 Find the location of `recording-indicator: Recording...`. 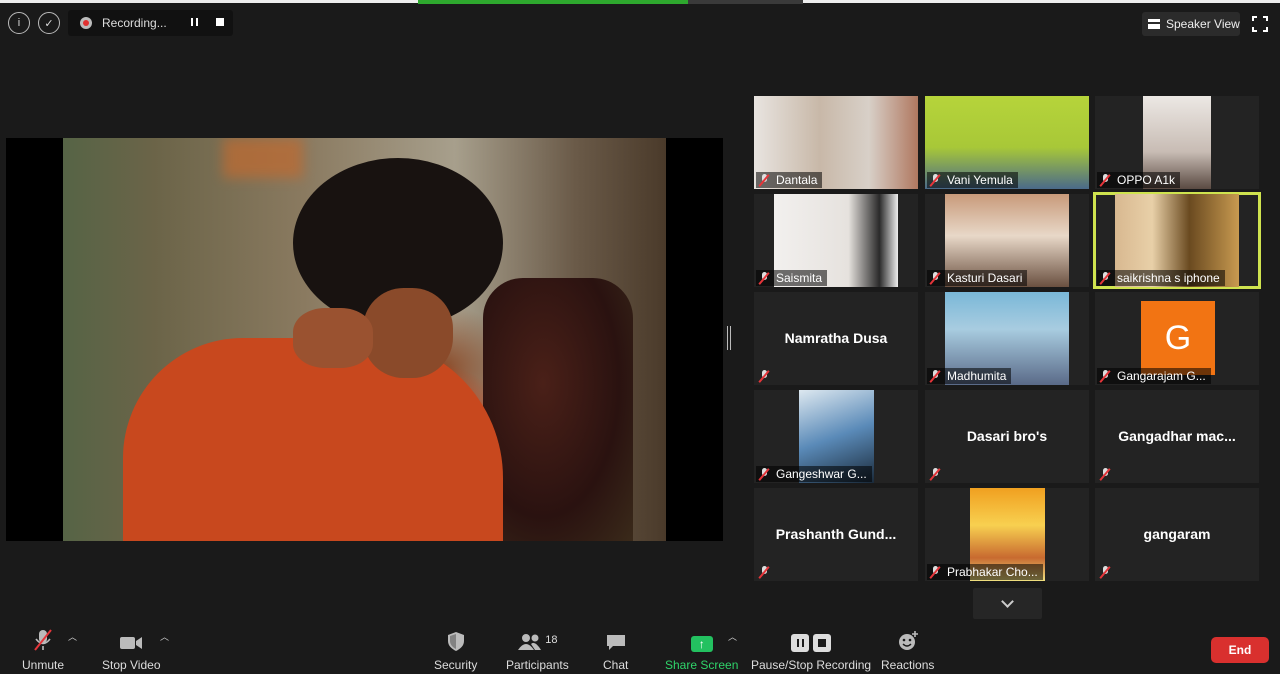

recording-indicator: Recording... is located at coordinates (150, 23).